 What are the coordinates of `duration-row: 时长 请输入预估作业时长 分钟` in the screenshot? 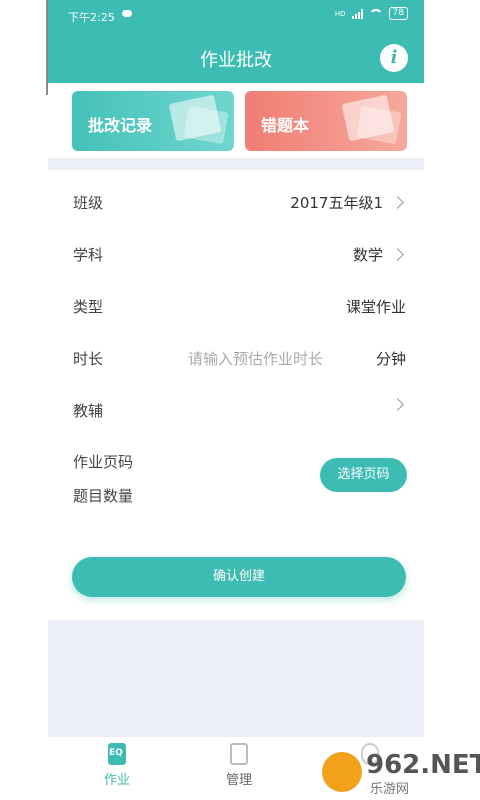 It's located at (236, 358).